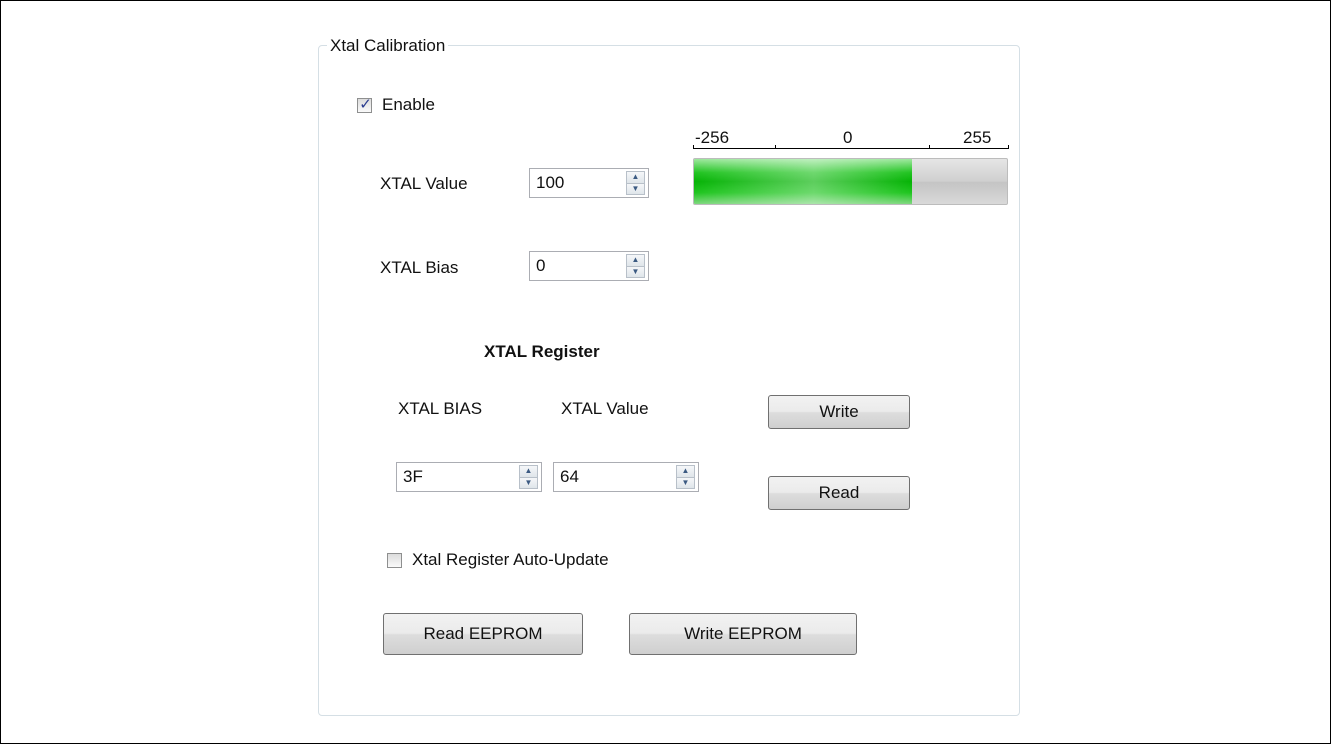 This screenshot has height=744, width=1331. What do you see at coordinates (419, 267) in the screenshot?
I see `xtal-bias-label: XTAL Bias` at bounding box center [419, 267].